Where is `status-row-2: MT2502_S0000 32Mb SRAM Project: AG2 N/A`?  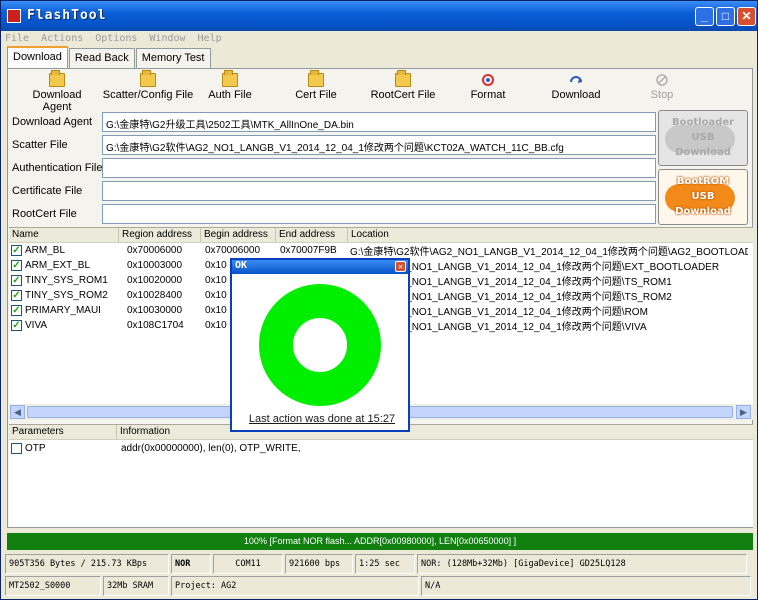 status-row-2: MT2502_S0000 32Mb SRAM Project: AG2 N/A is located at coordinates (379, 586).